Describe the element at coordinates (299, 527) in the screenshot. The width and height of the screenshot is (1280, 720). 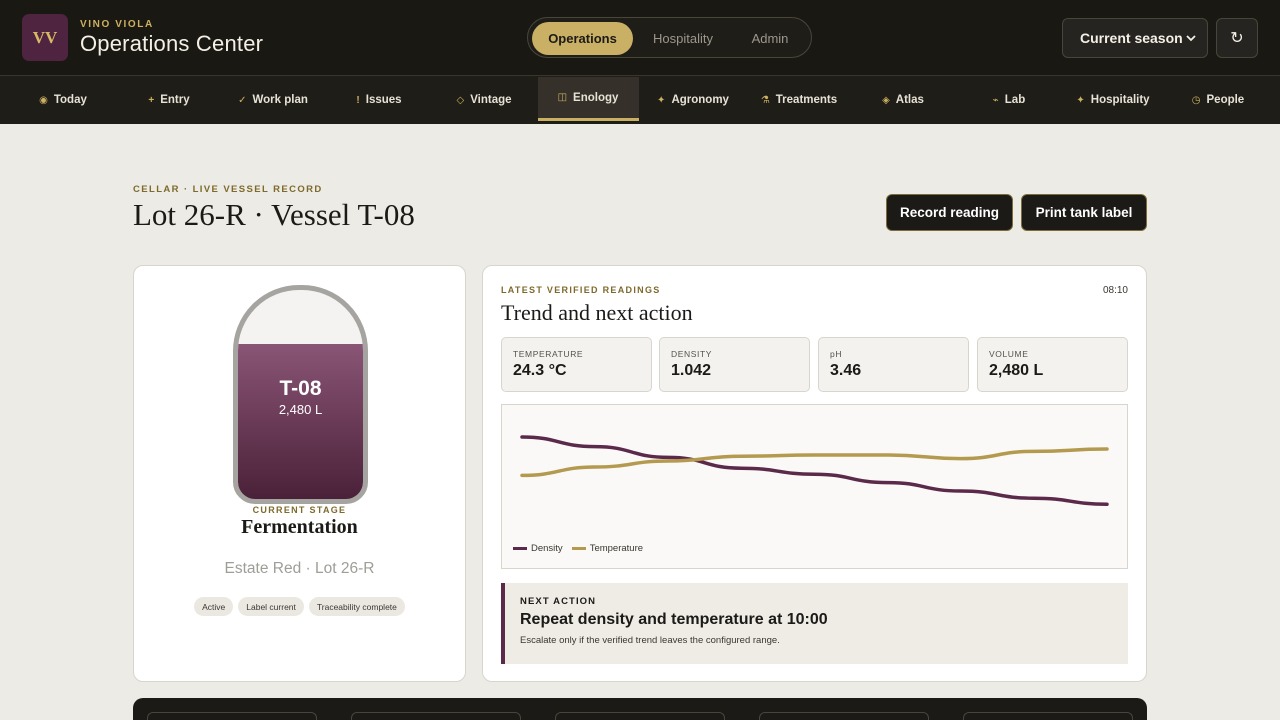
I see `stage-value: Fermentation` at that location.